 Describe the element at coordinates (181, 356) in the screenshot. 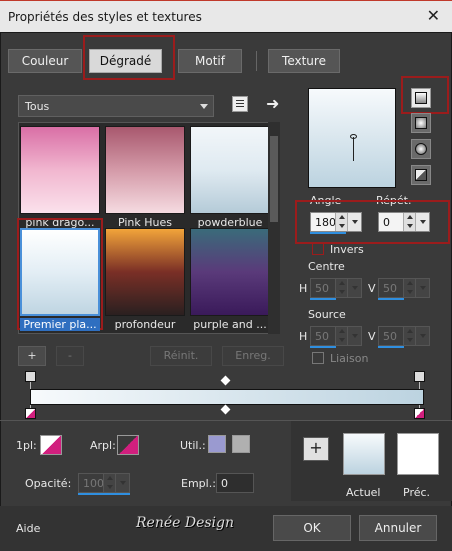

I see `reset-button: Réinit.` at that location.